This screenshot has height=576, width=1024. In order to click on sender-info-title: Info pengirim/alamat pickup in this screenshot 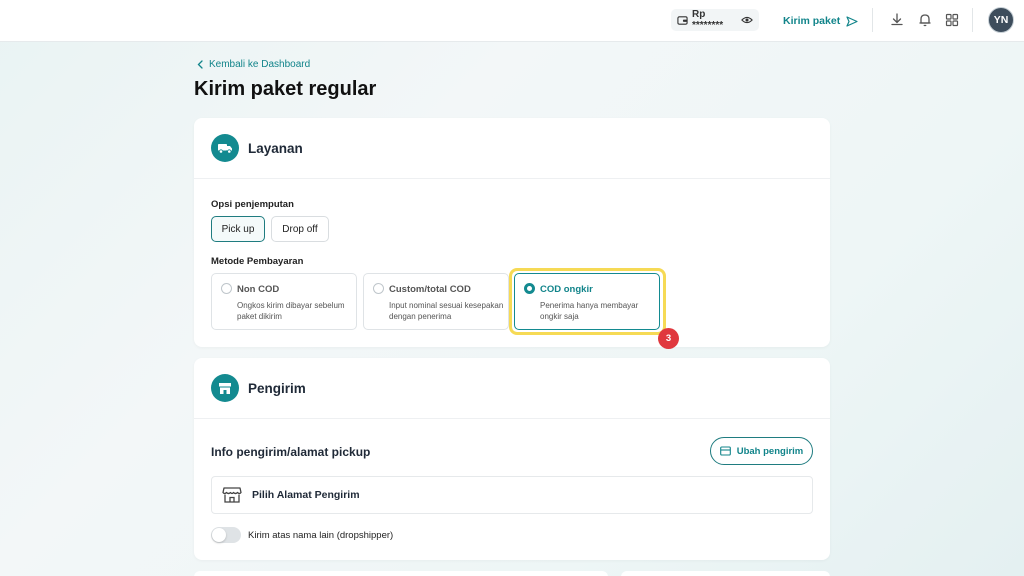, I will do `click(291, 452)`.